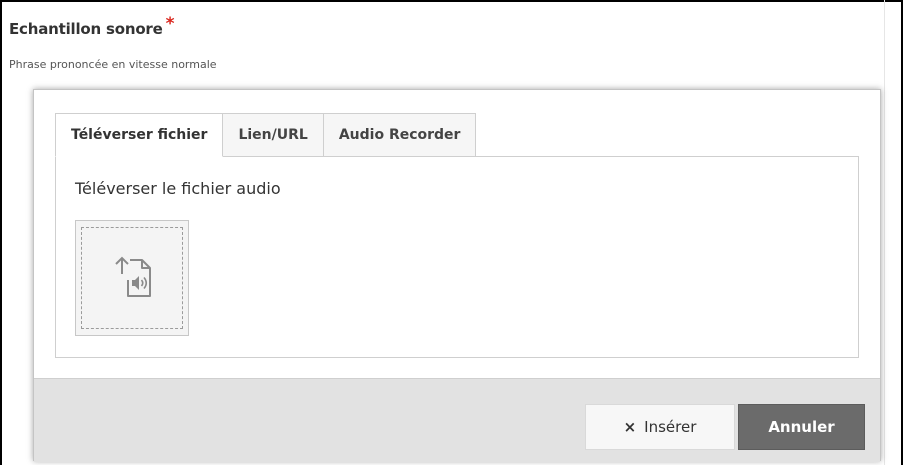 Image resolution: width=903 pixels, height=465 pixels. Describe the element at coordinates (86, 29) in the screenshot. I see `field-title-text: Echantillon sonore` at that location.